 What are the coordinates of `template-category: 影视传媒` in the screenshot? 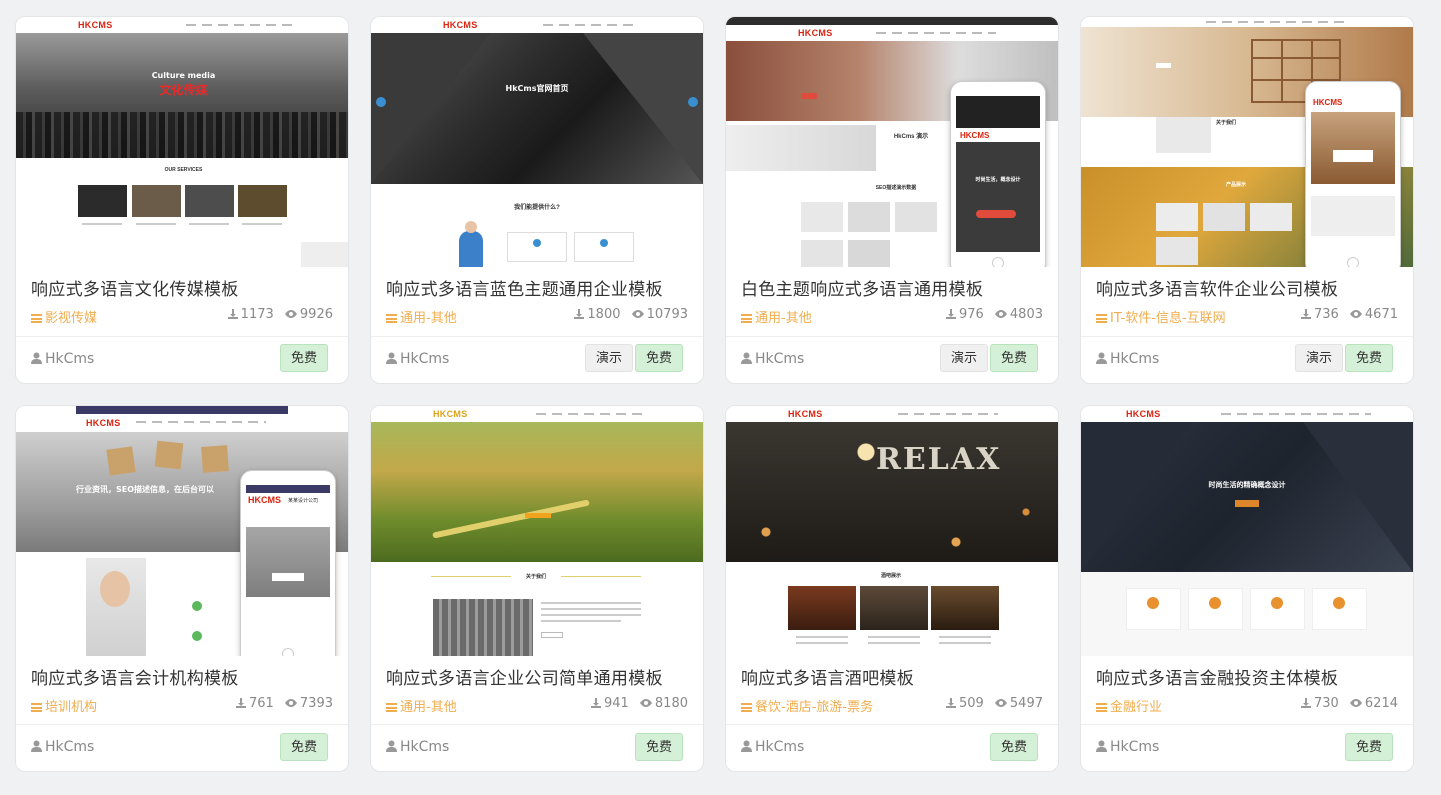 It's located at (64, 316).